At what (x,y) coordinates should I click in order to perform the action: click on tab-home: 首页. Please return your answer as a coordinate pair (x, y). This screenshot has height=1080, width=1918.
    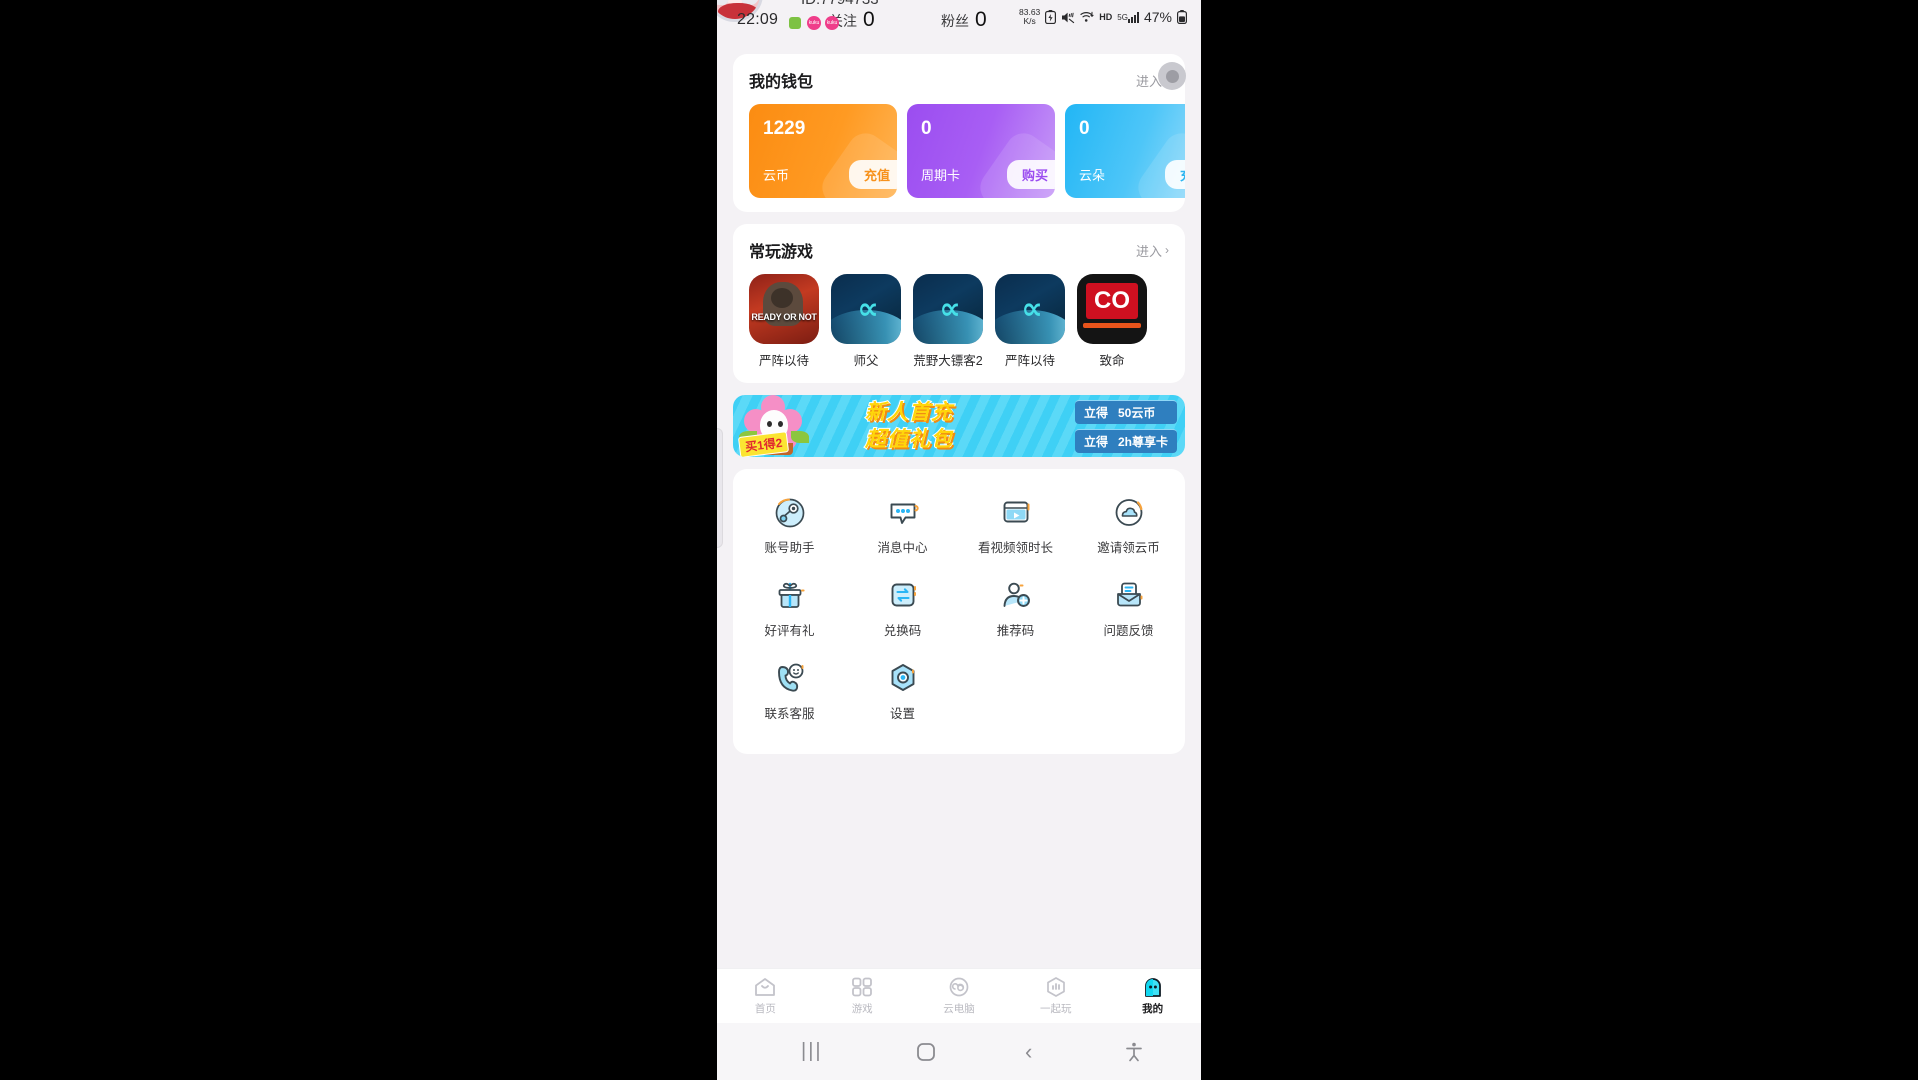
    Looking at the image, I should click on (765, 996).